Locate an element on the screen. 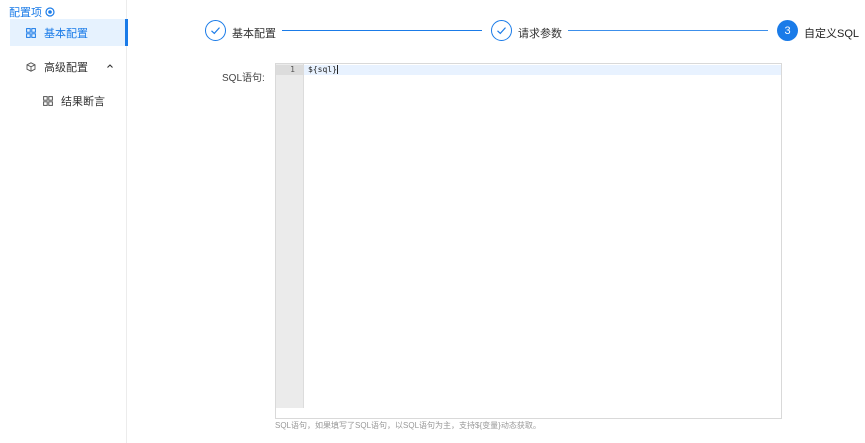 This screenshot has width=865, height=443. sidebar: 配置项 基本配置 高级配置 结果断言 is located at coordinates (64, 221).